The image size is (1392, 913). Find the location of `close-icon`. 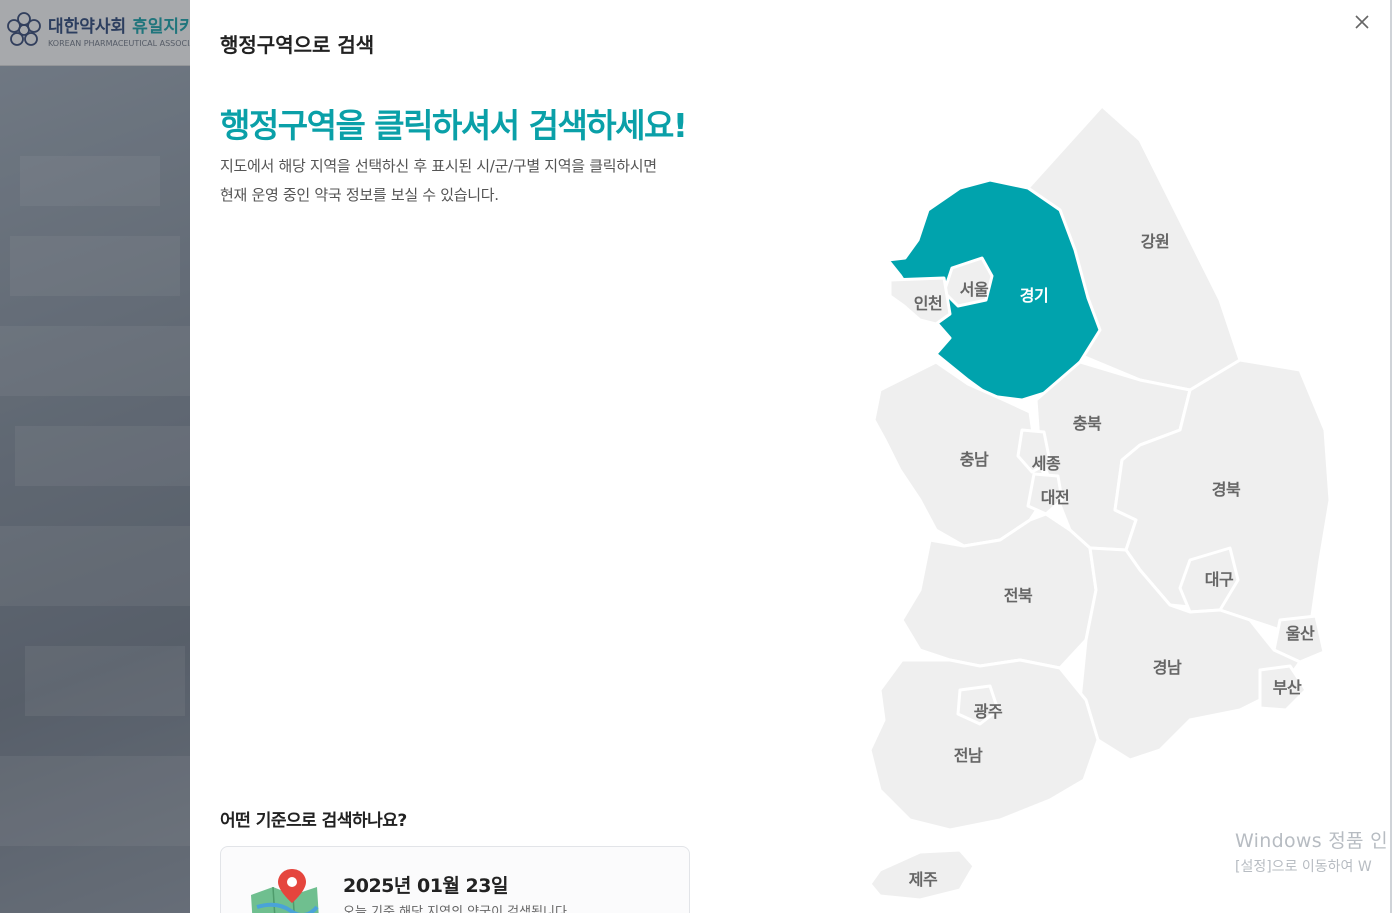

close-icon is located at coordinates (1362, 22).